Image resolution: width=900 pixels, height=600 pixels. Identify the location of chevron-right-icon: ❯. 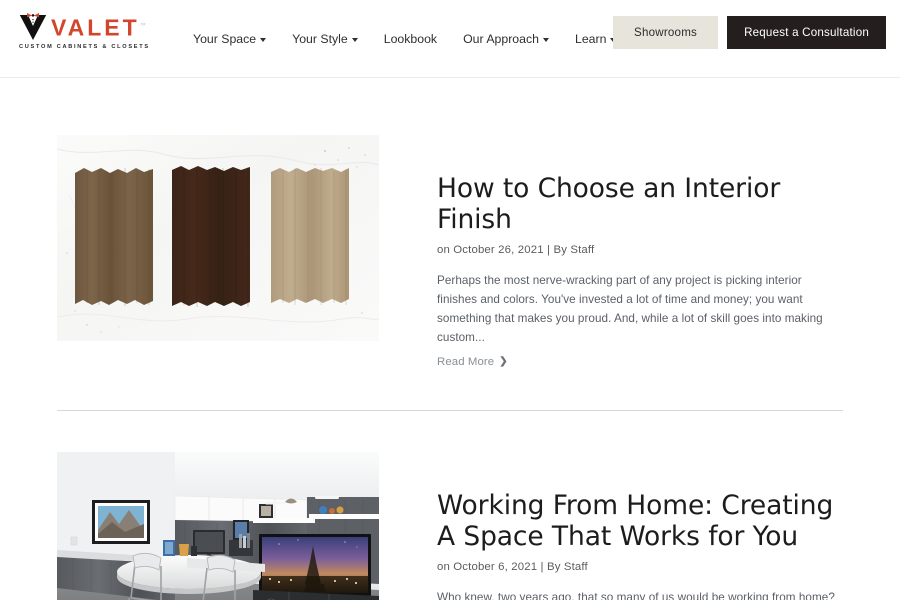
(503, 362).